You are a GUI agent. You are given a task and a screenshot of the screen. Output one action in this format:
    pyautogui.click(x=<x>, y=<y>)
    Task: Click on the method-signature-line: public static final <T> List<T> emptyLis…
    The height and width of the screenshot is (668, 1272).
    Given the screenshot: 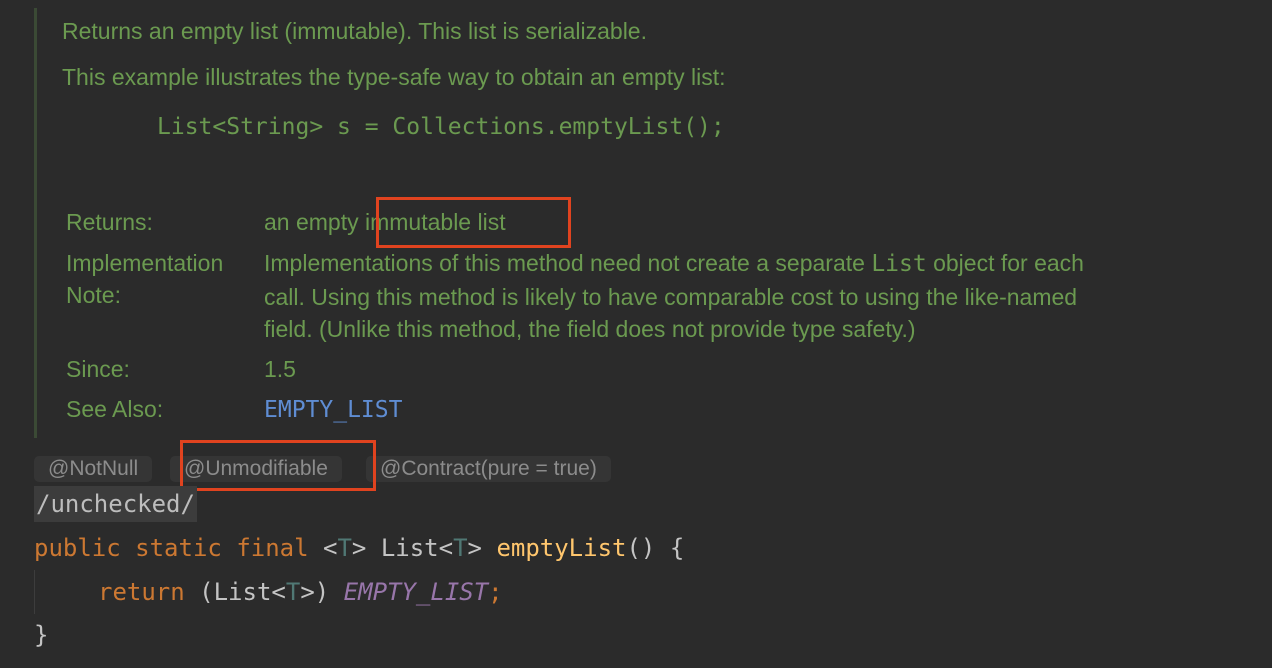 What is the action you would take?
    pyautogui.click(x=359, y=548)
    